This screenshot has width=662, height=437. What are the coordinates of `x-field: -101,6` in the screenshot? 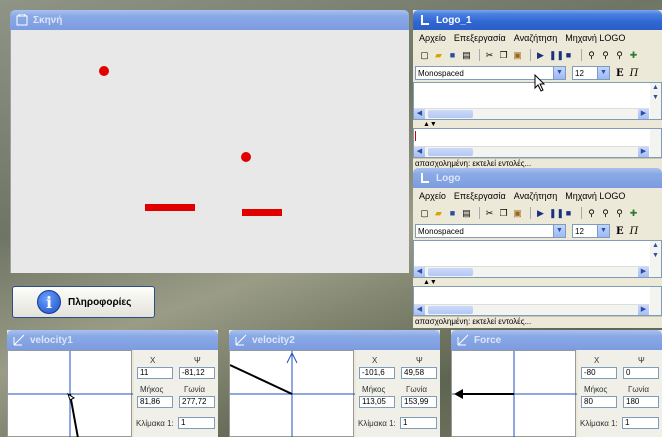 It's located at (377, 373).